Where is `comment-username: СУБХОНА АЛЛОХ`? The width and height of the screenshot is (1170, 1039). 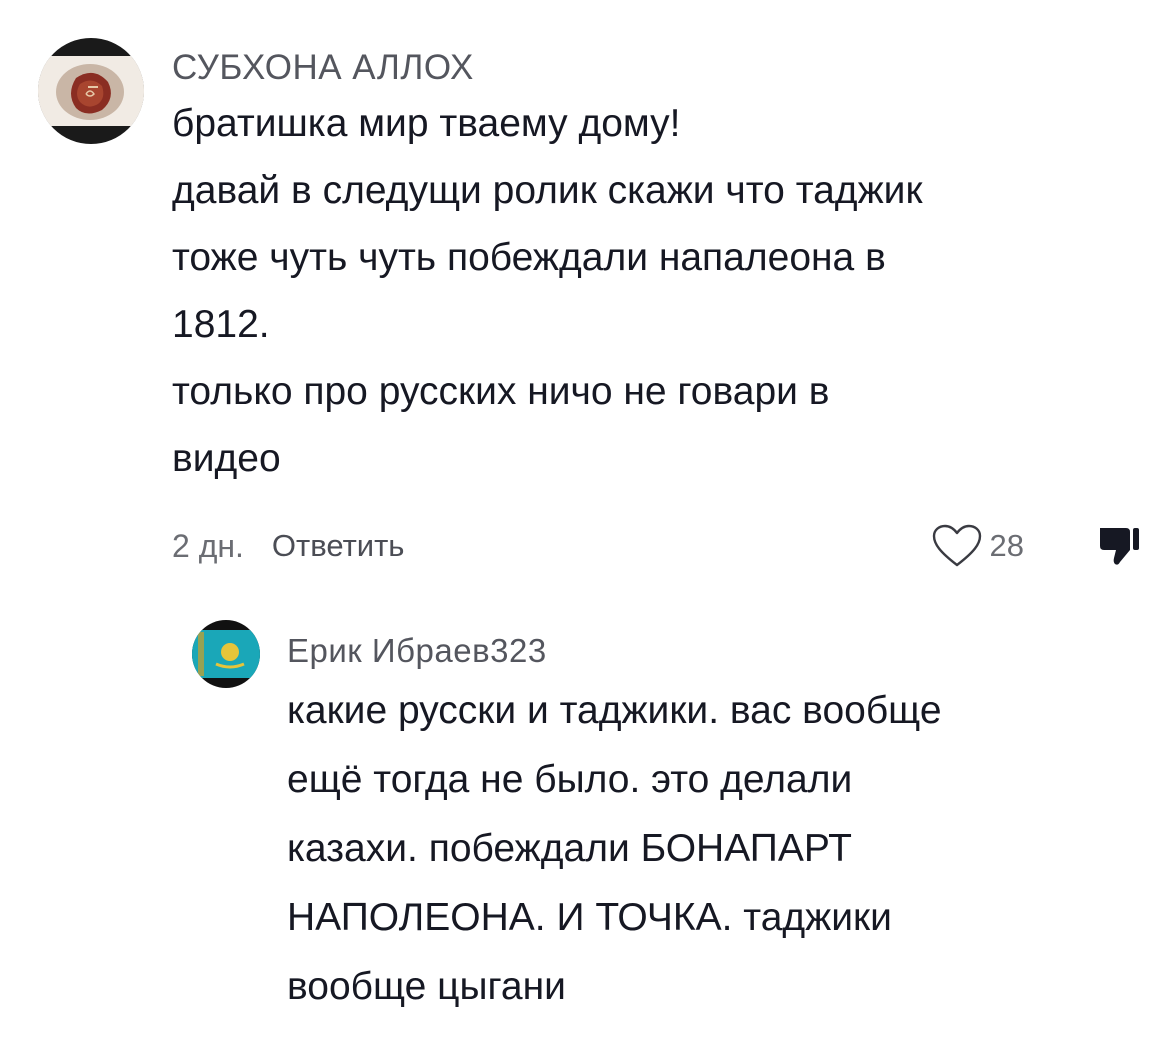 comment-username: СУБХОНА АЛЛОХ is located at coordinates (657, 68).